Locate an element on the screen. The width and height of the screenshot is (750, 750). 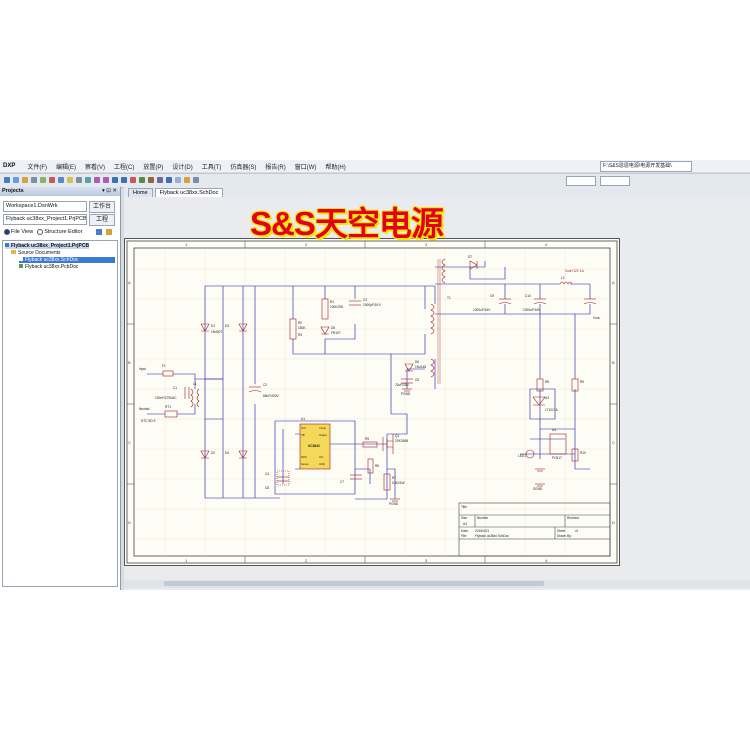
label-c5-val: 22uF/25V is located at coordinates (402, 385).